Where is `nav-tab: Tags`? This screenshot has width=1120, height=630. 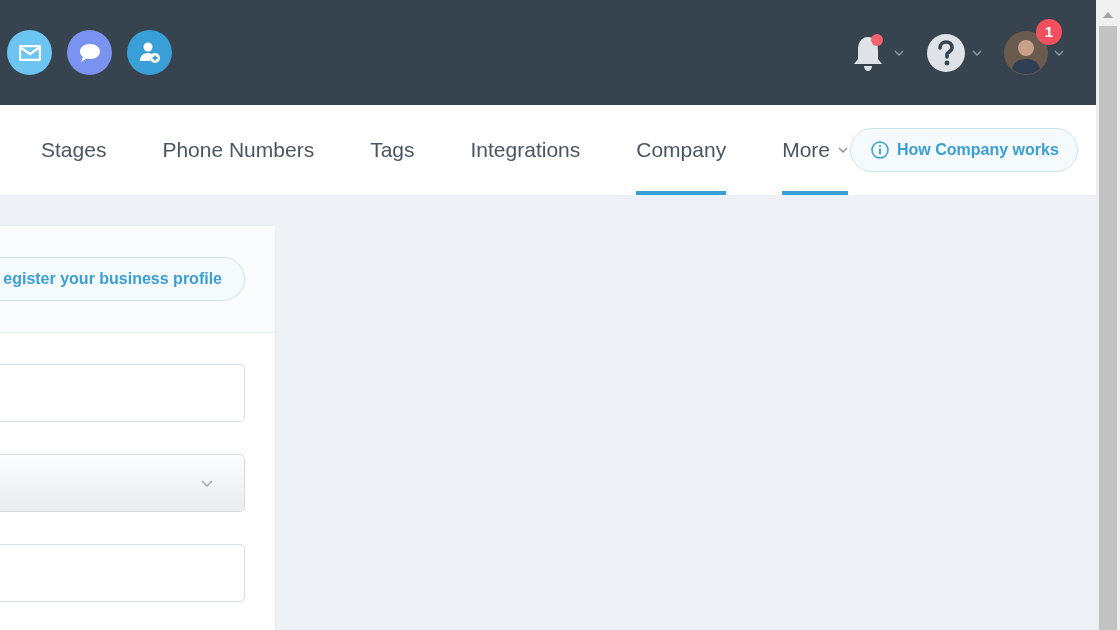
nav-tab: Tags is located at coordinates (392, 150).